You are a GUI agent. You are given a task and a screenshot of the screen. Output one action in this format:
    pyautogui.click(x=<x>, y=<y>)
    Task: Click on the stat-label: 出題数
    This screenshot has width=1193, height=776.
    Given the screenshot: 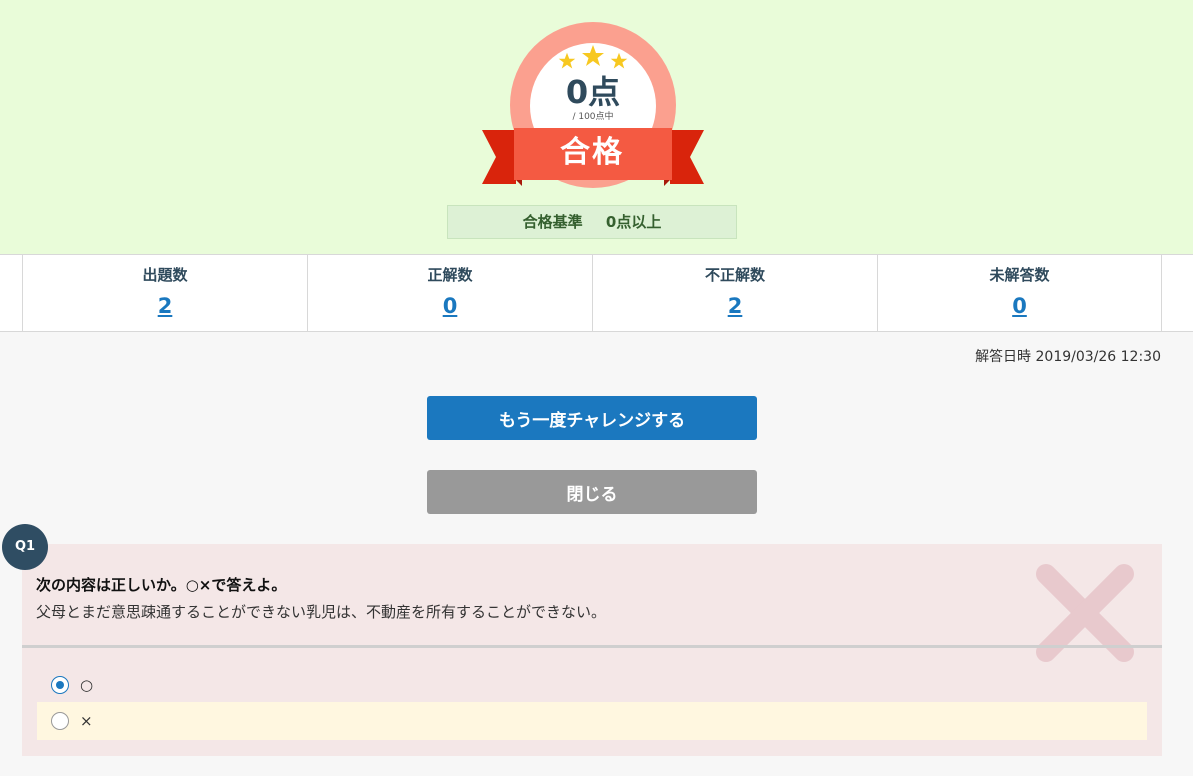 What is the action you would take?
    pyautogui.click(x=165, y=275)
    